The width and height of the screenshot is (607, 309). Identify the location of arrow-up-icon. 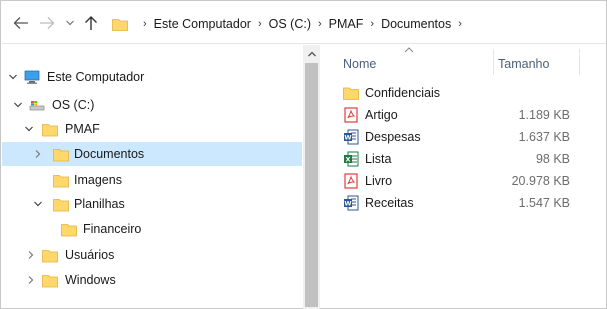
(91, 23).